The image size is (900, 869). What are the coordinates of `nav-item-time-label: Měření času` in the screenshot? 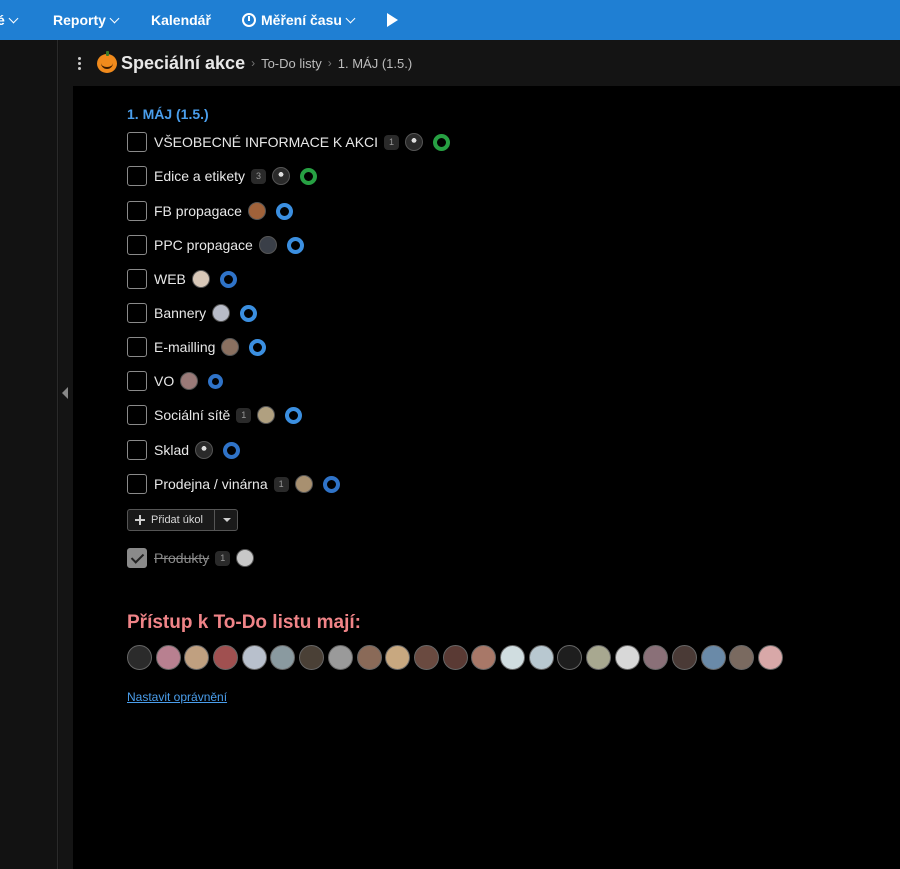 It's located at (301, 20).